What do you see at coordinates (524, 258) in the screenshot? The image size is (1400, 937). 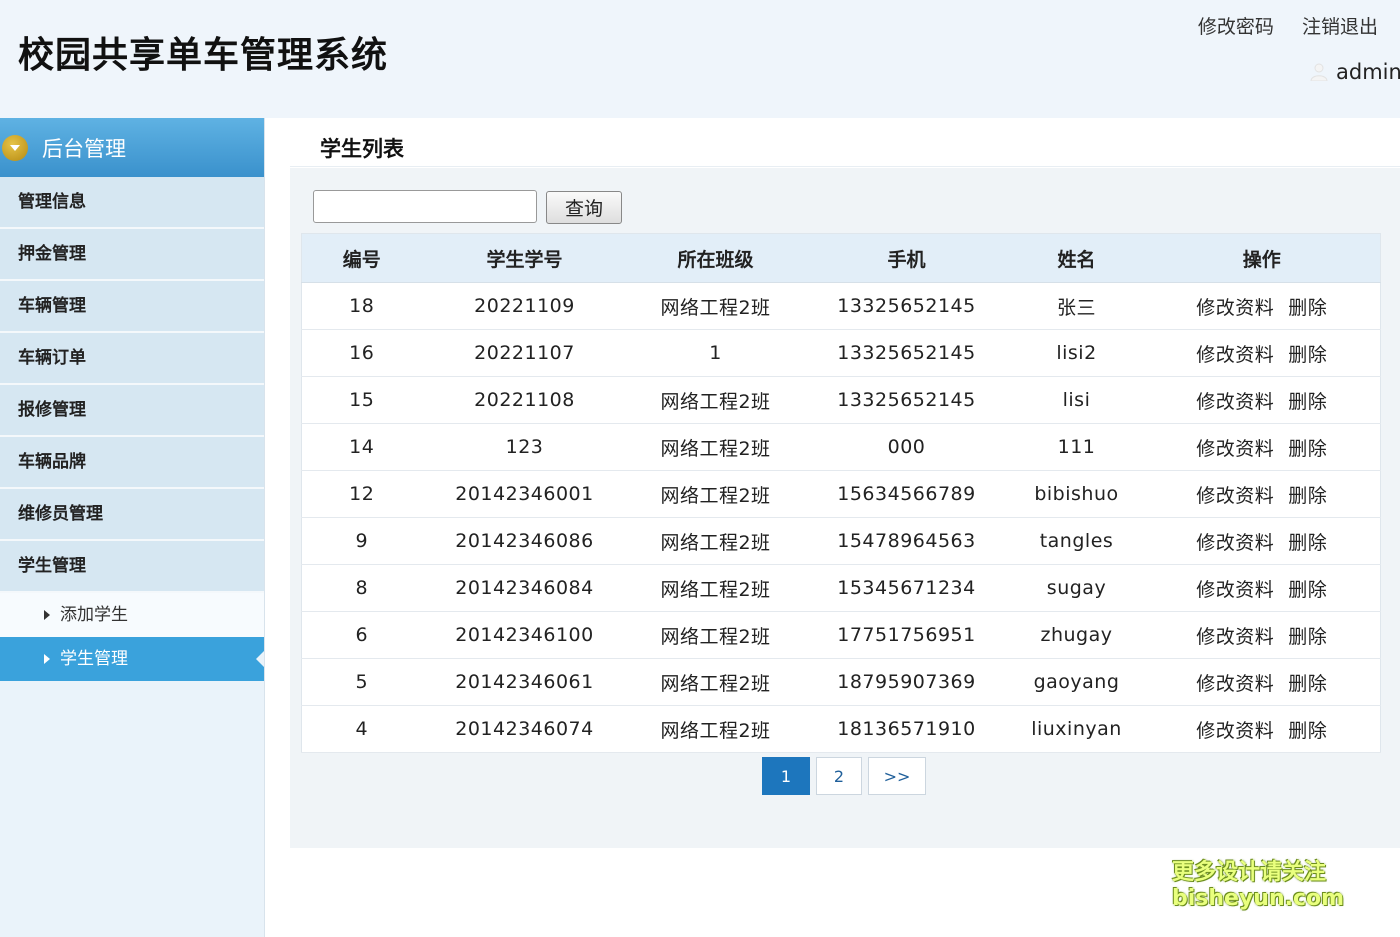 I see `col-student-no: 学生学号` at bounding box center [524, 258].